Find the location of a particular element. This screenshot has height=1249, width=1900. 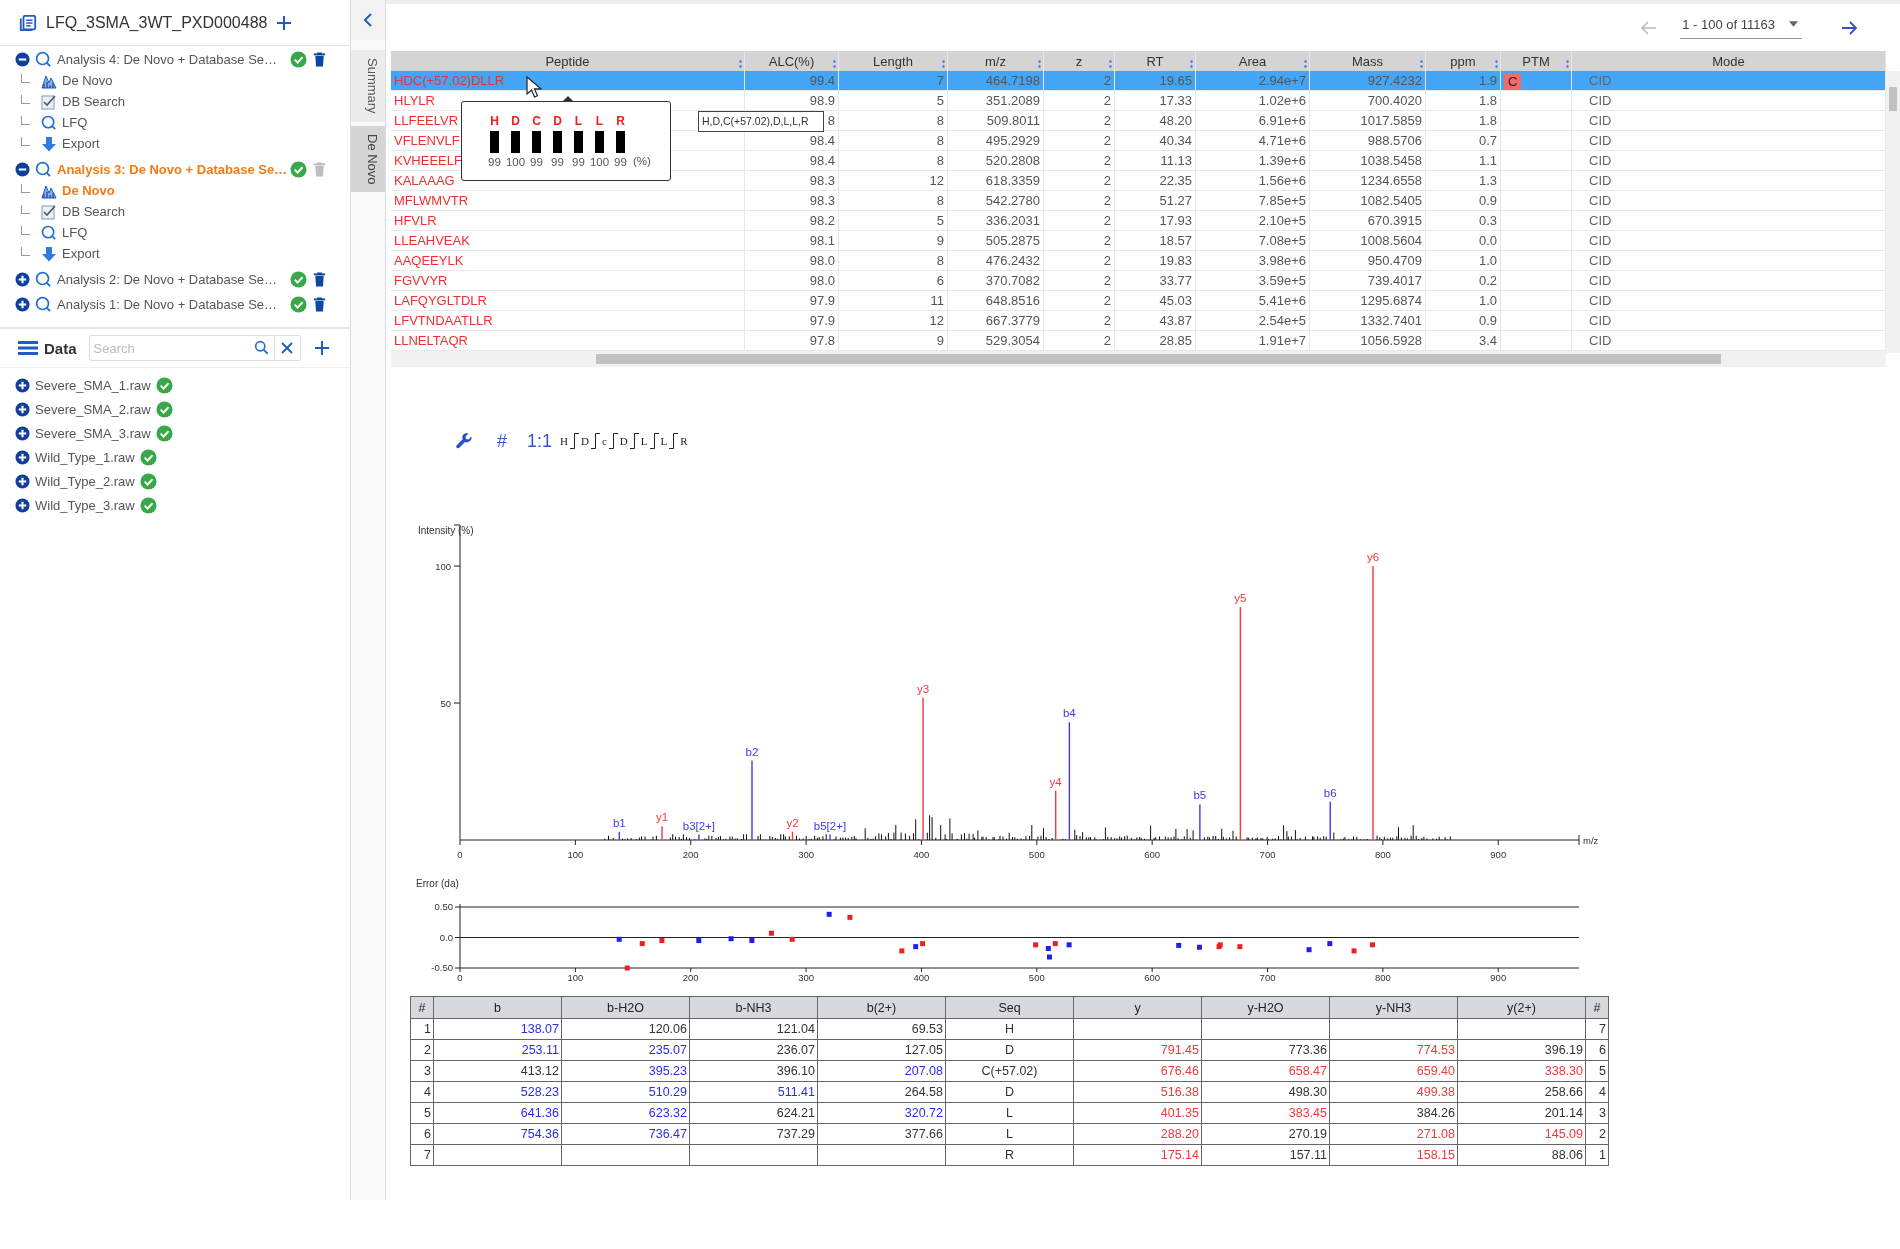

table-row: LLNELTAQR 97.8 9 529.3054 2 28.85 1.91e+7 1056.5928 3.4 CID is located at coordinates (1138, 340).